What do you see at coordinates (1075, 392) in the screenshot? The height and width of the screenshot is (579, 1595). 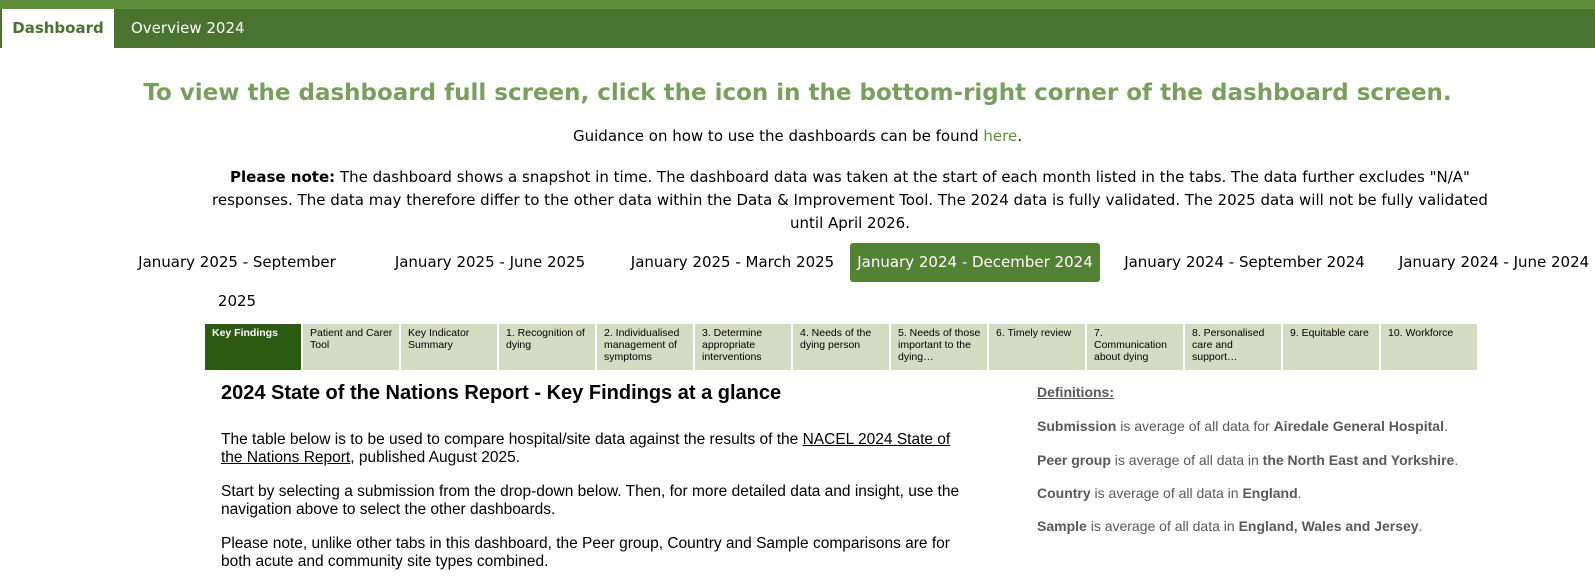 I see `definitions-title: Definitions:` at bounding box center [1075, 392].